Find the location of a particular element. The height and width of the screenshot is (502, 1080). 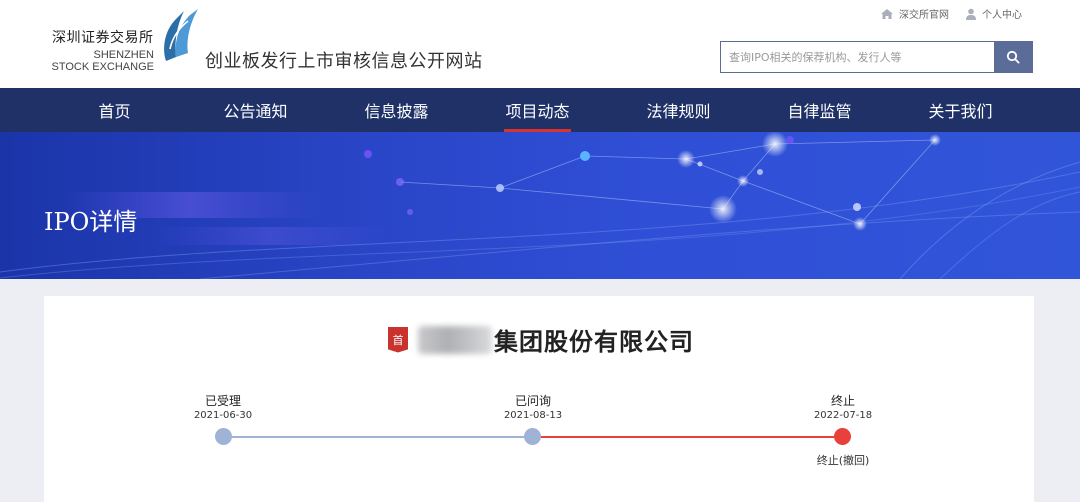

nav-item-project-updates: 项目动态 is located at coordinates (537, 110).